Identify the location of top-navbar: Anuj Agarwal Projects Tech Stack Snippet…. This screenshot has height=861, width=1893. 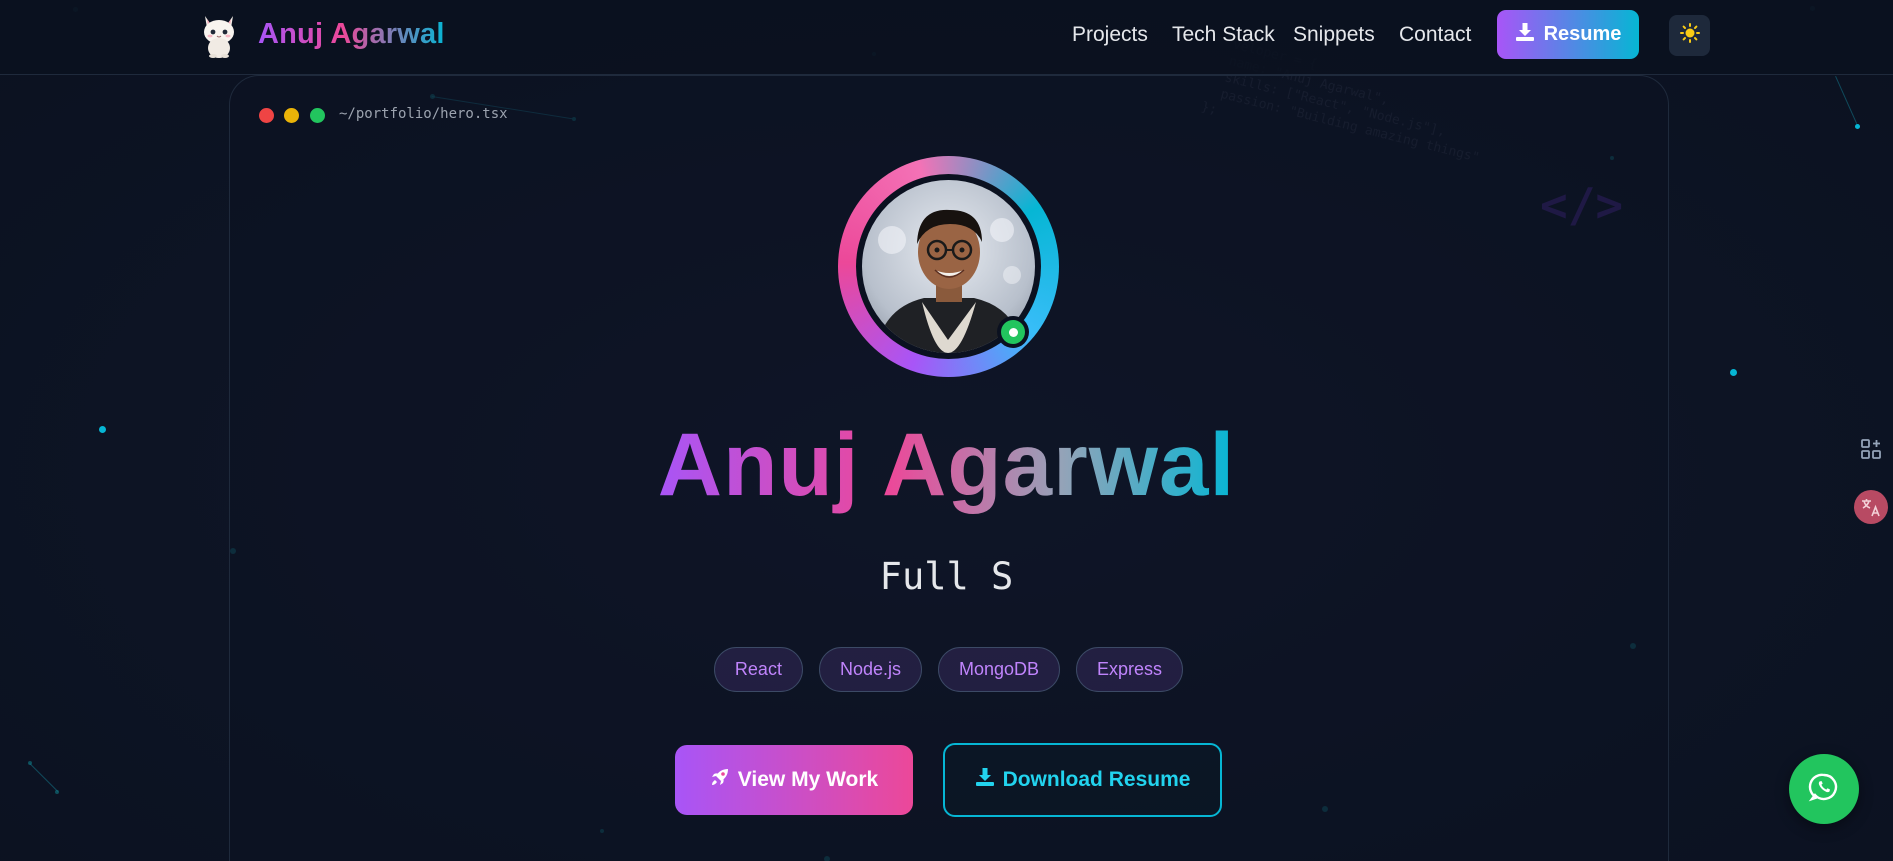
(946, 37).